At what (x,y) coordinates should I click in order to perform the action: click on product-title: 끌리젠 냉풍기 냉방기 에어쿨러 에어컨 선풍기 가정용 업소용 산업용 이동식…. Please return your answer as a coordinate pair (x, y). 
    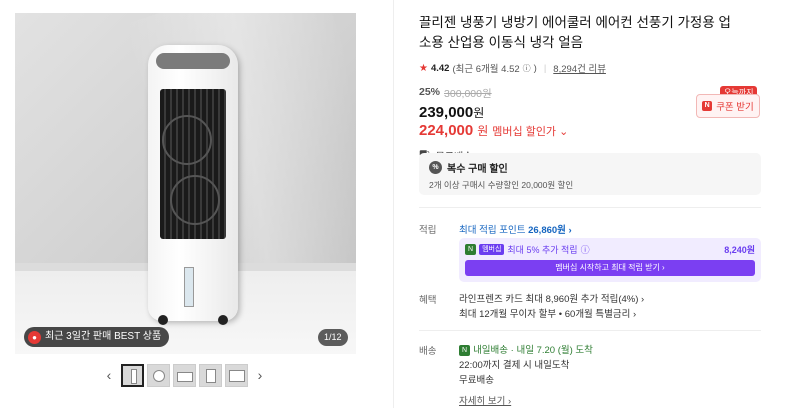
    Looking at the image, I should click on (575, 32).